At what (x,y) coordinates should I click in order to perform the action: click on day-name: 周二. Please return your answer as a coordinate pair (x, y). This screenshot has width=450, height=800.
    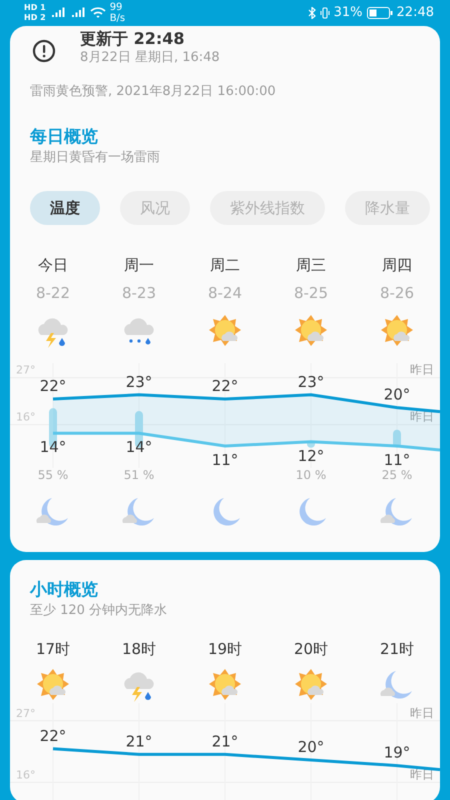
    Looking at the image, I should click on (225, 265).